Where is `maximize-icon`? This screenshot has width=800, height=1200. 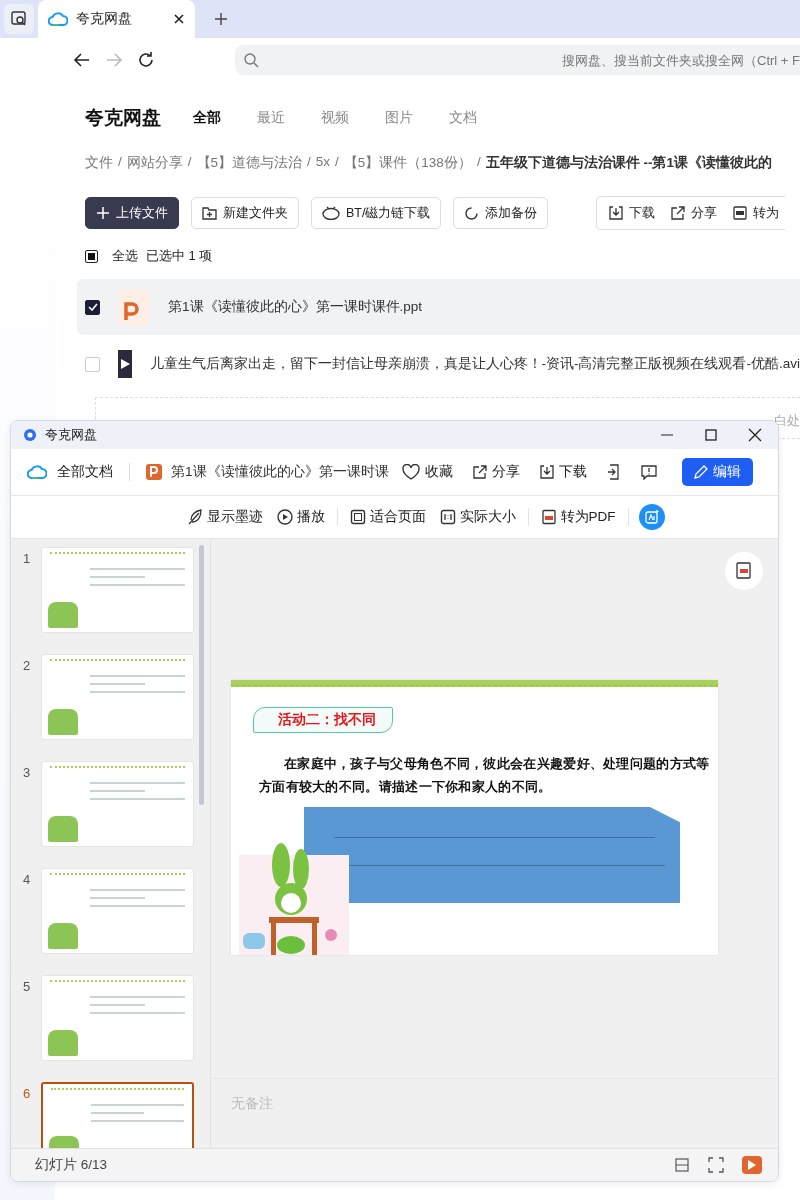 maximize-icon is located at coordinates (711, 435).